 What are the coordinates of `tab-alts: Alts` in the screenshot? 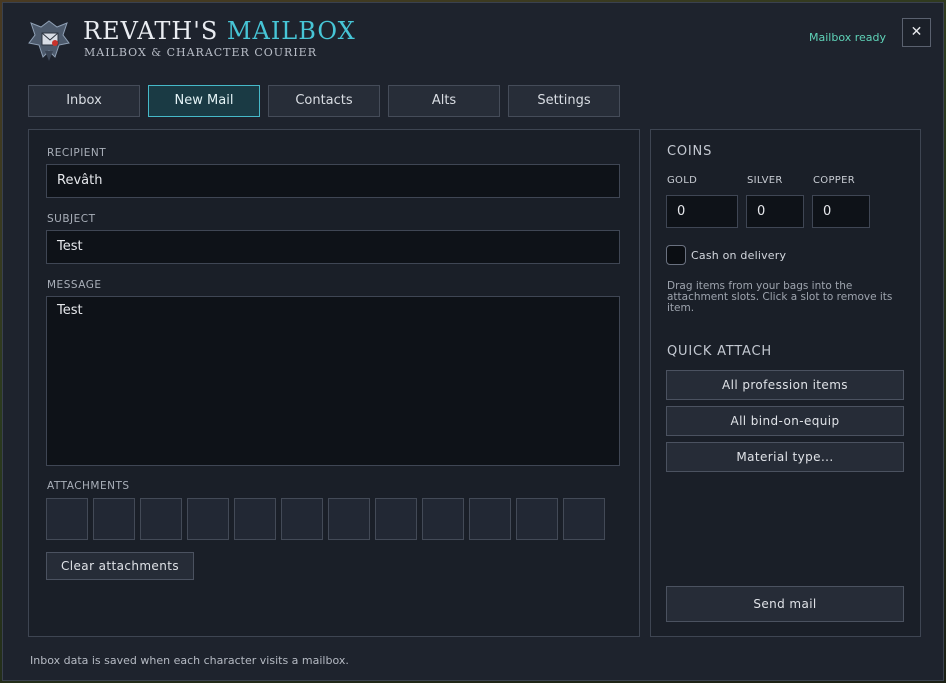 It's located at (444, 101).